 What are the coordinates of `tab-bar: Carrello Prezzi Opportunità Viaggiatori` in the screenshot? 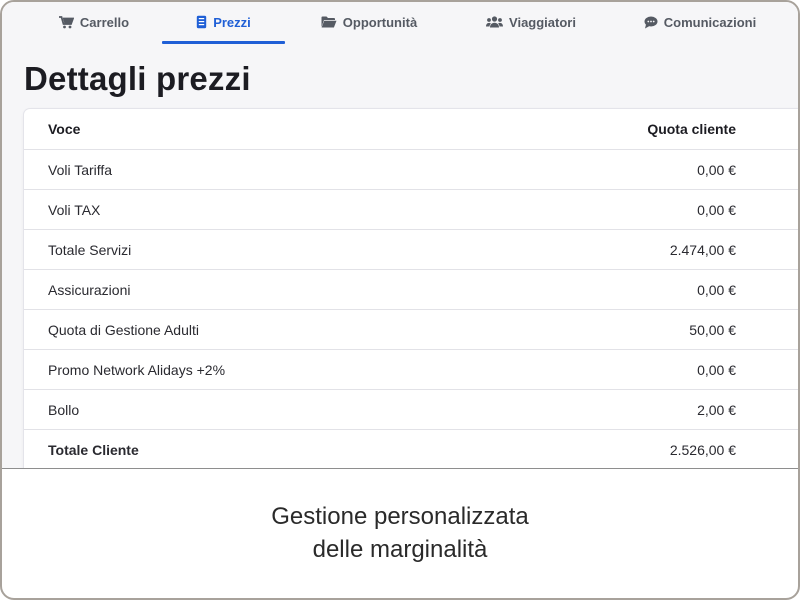 It's located at (400, 24).